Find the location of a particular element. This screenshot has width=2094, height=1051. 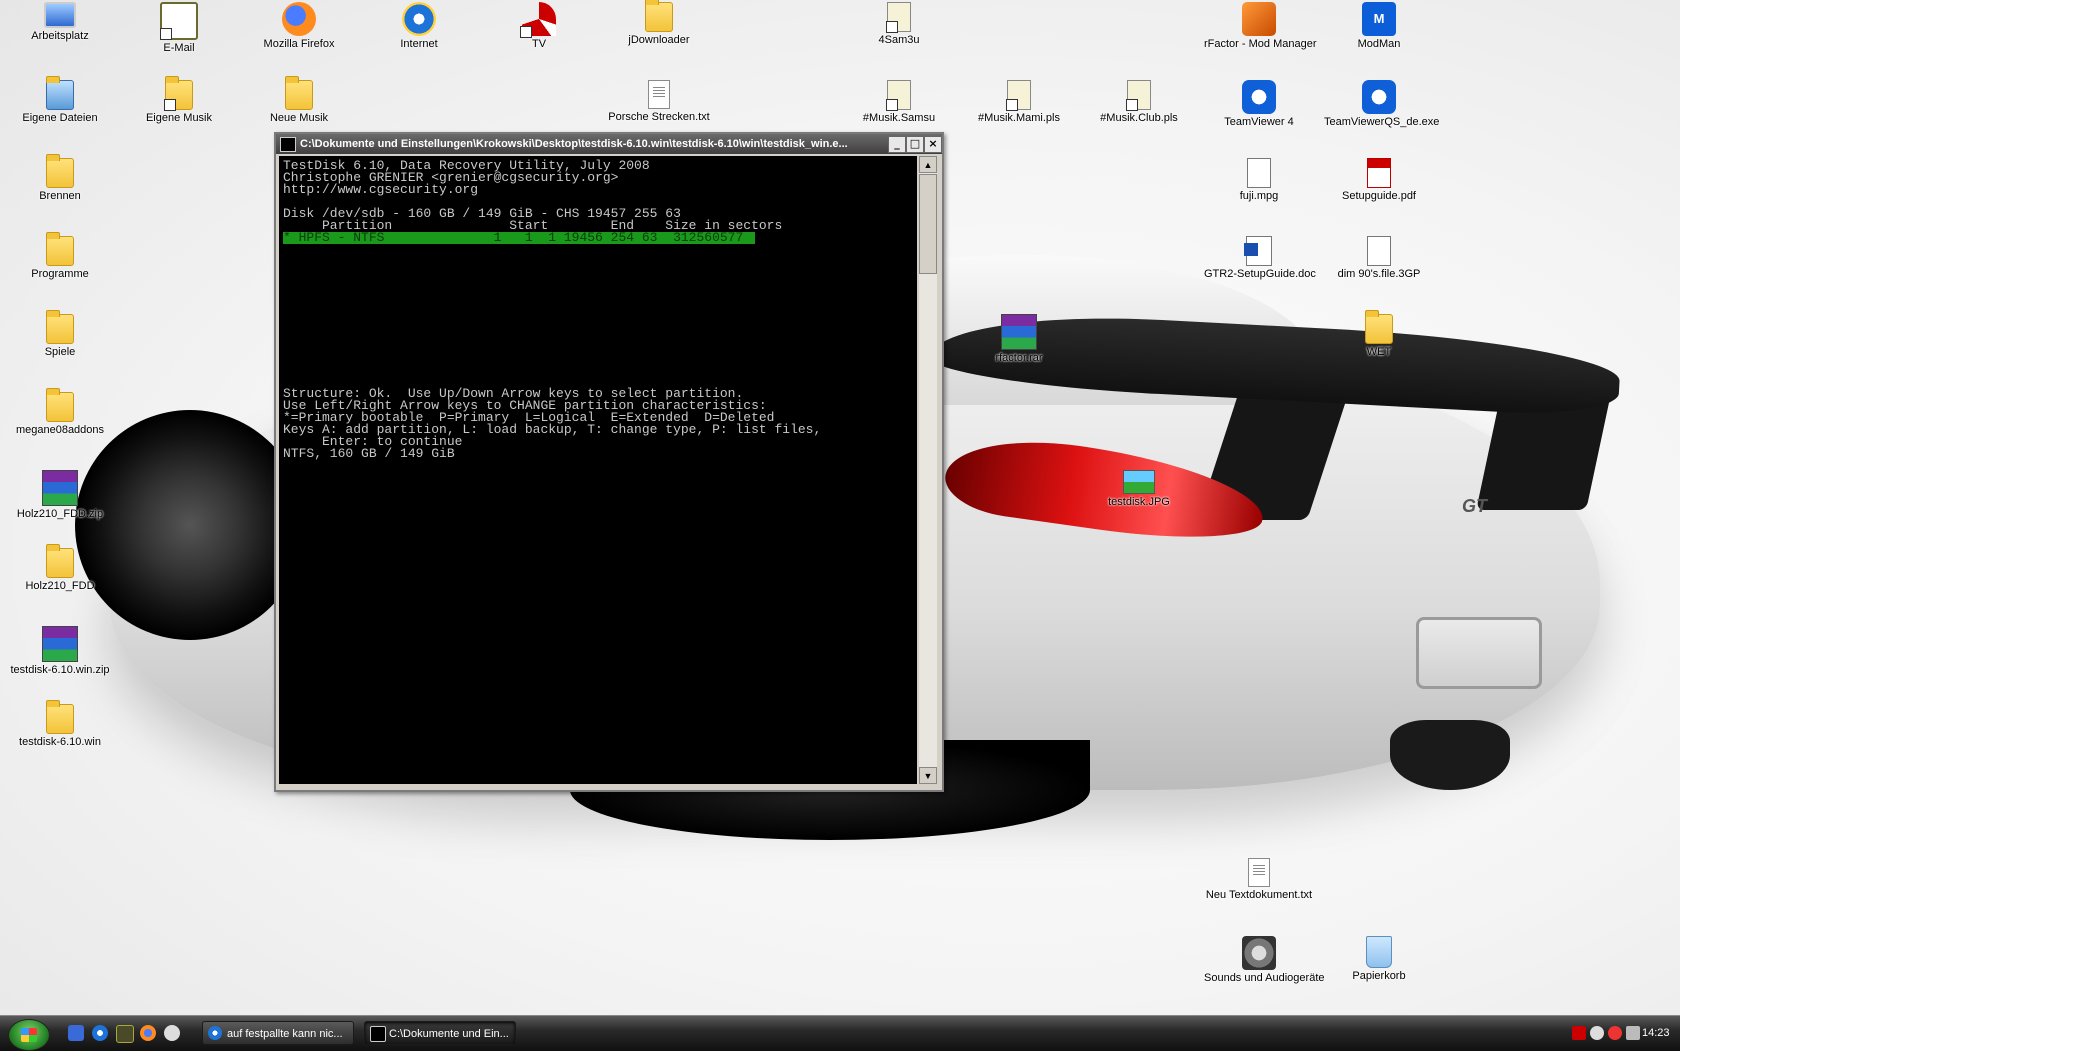

desktop-icon-rfactor-mod-manager: rFactor - Mod Manager is located at coordinates (1260, 26).